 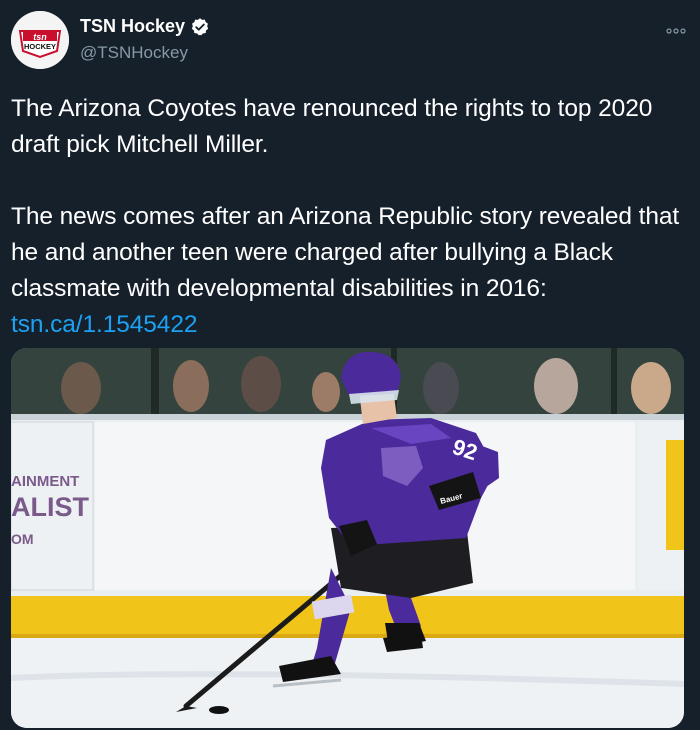 I want to click on more-options-button, so click(x=676, y=31).